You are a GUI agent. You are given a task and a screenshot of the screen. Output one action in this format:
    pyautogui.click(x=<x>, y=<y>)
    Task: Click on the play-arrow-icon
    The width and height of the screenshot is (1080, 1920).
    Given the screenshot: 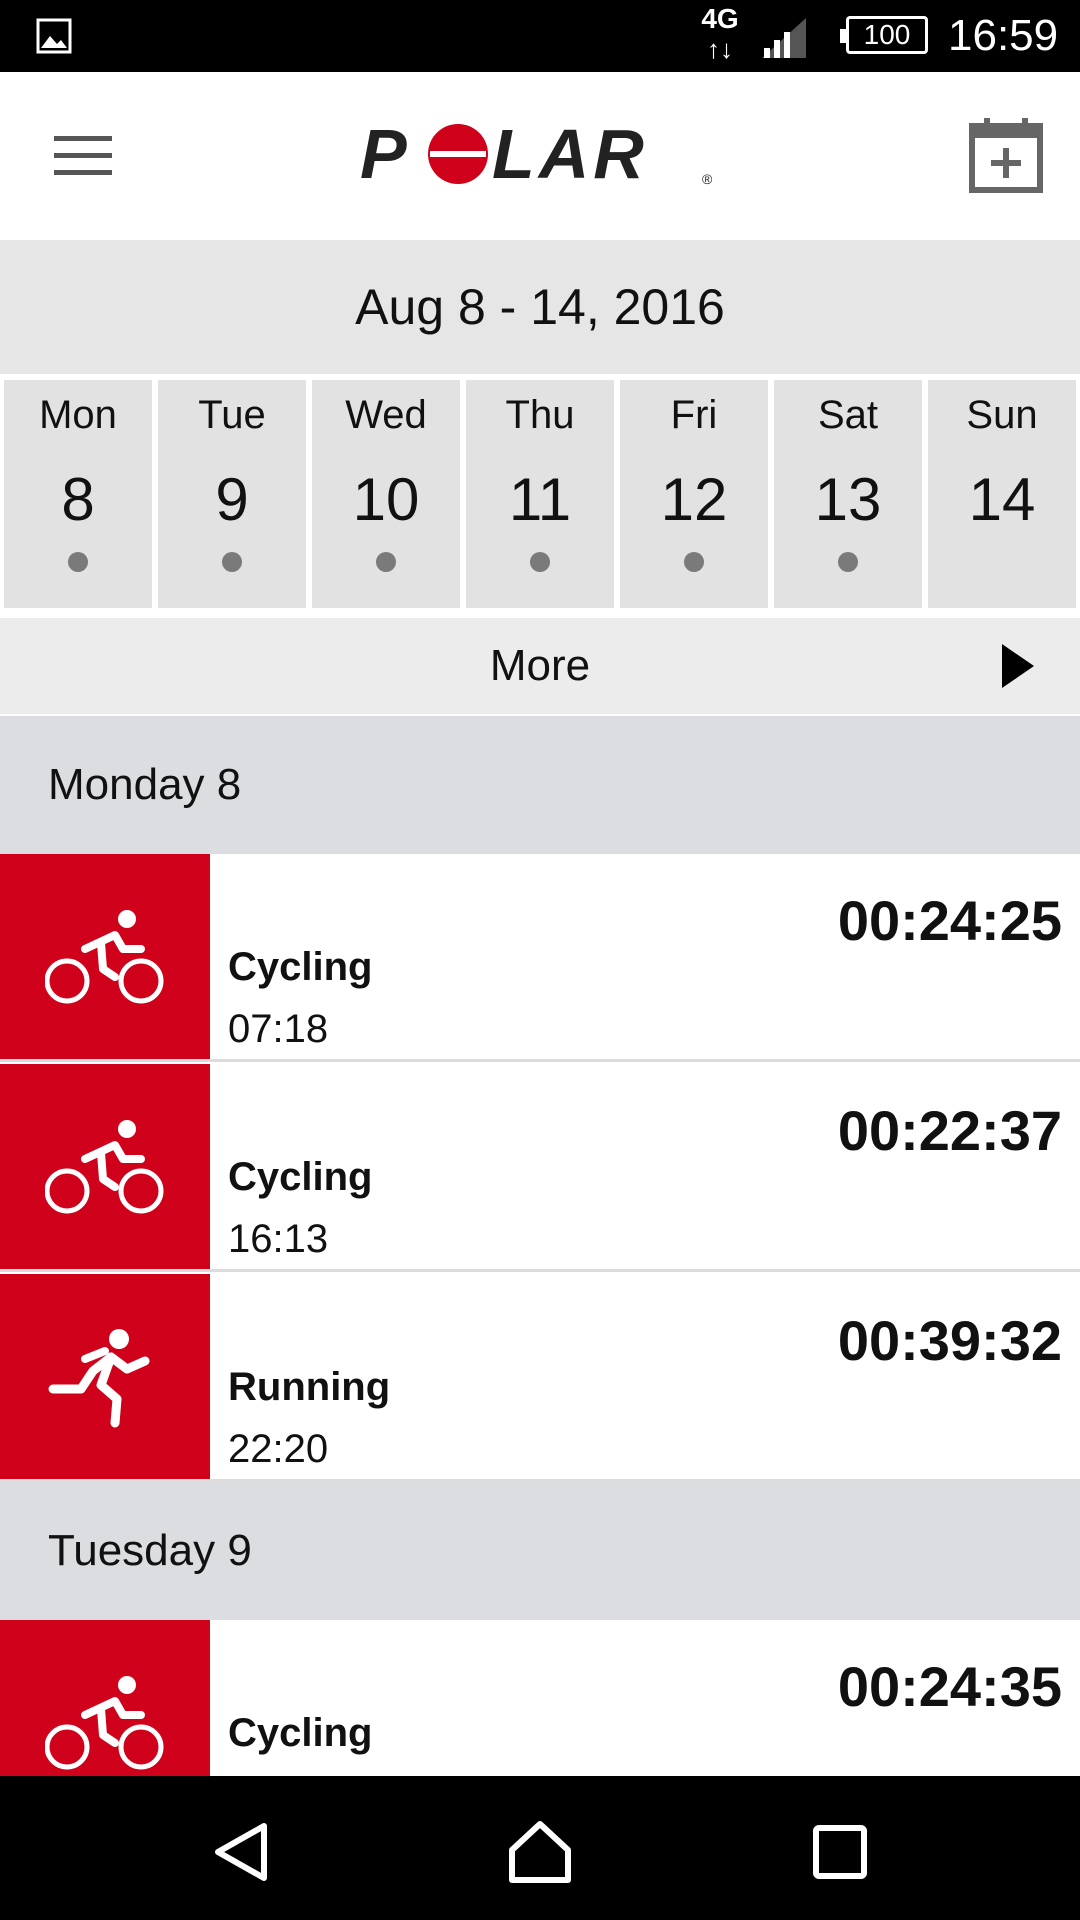 What is the action you would take?
    pyautogui.click(x=1018, y=666)
    